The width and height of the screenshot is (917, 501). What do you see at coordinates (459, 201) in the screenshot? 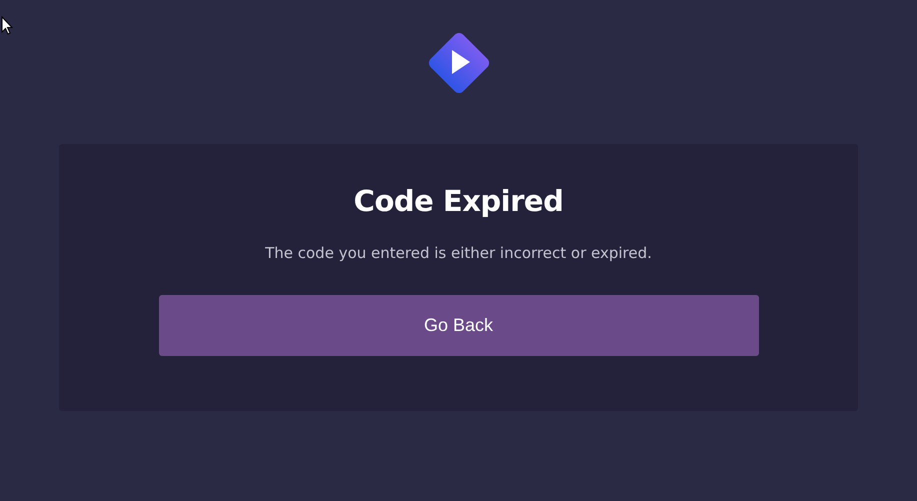
I see `page-title: Code Expired` at bounding box center [459, 201].